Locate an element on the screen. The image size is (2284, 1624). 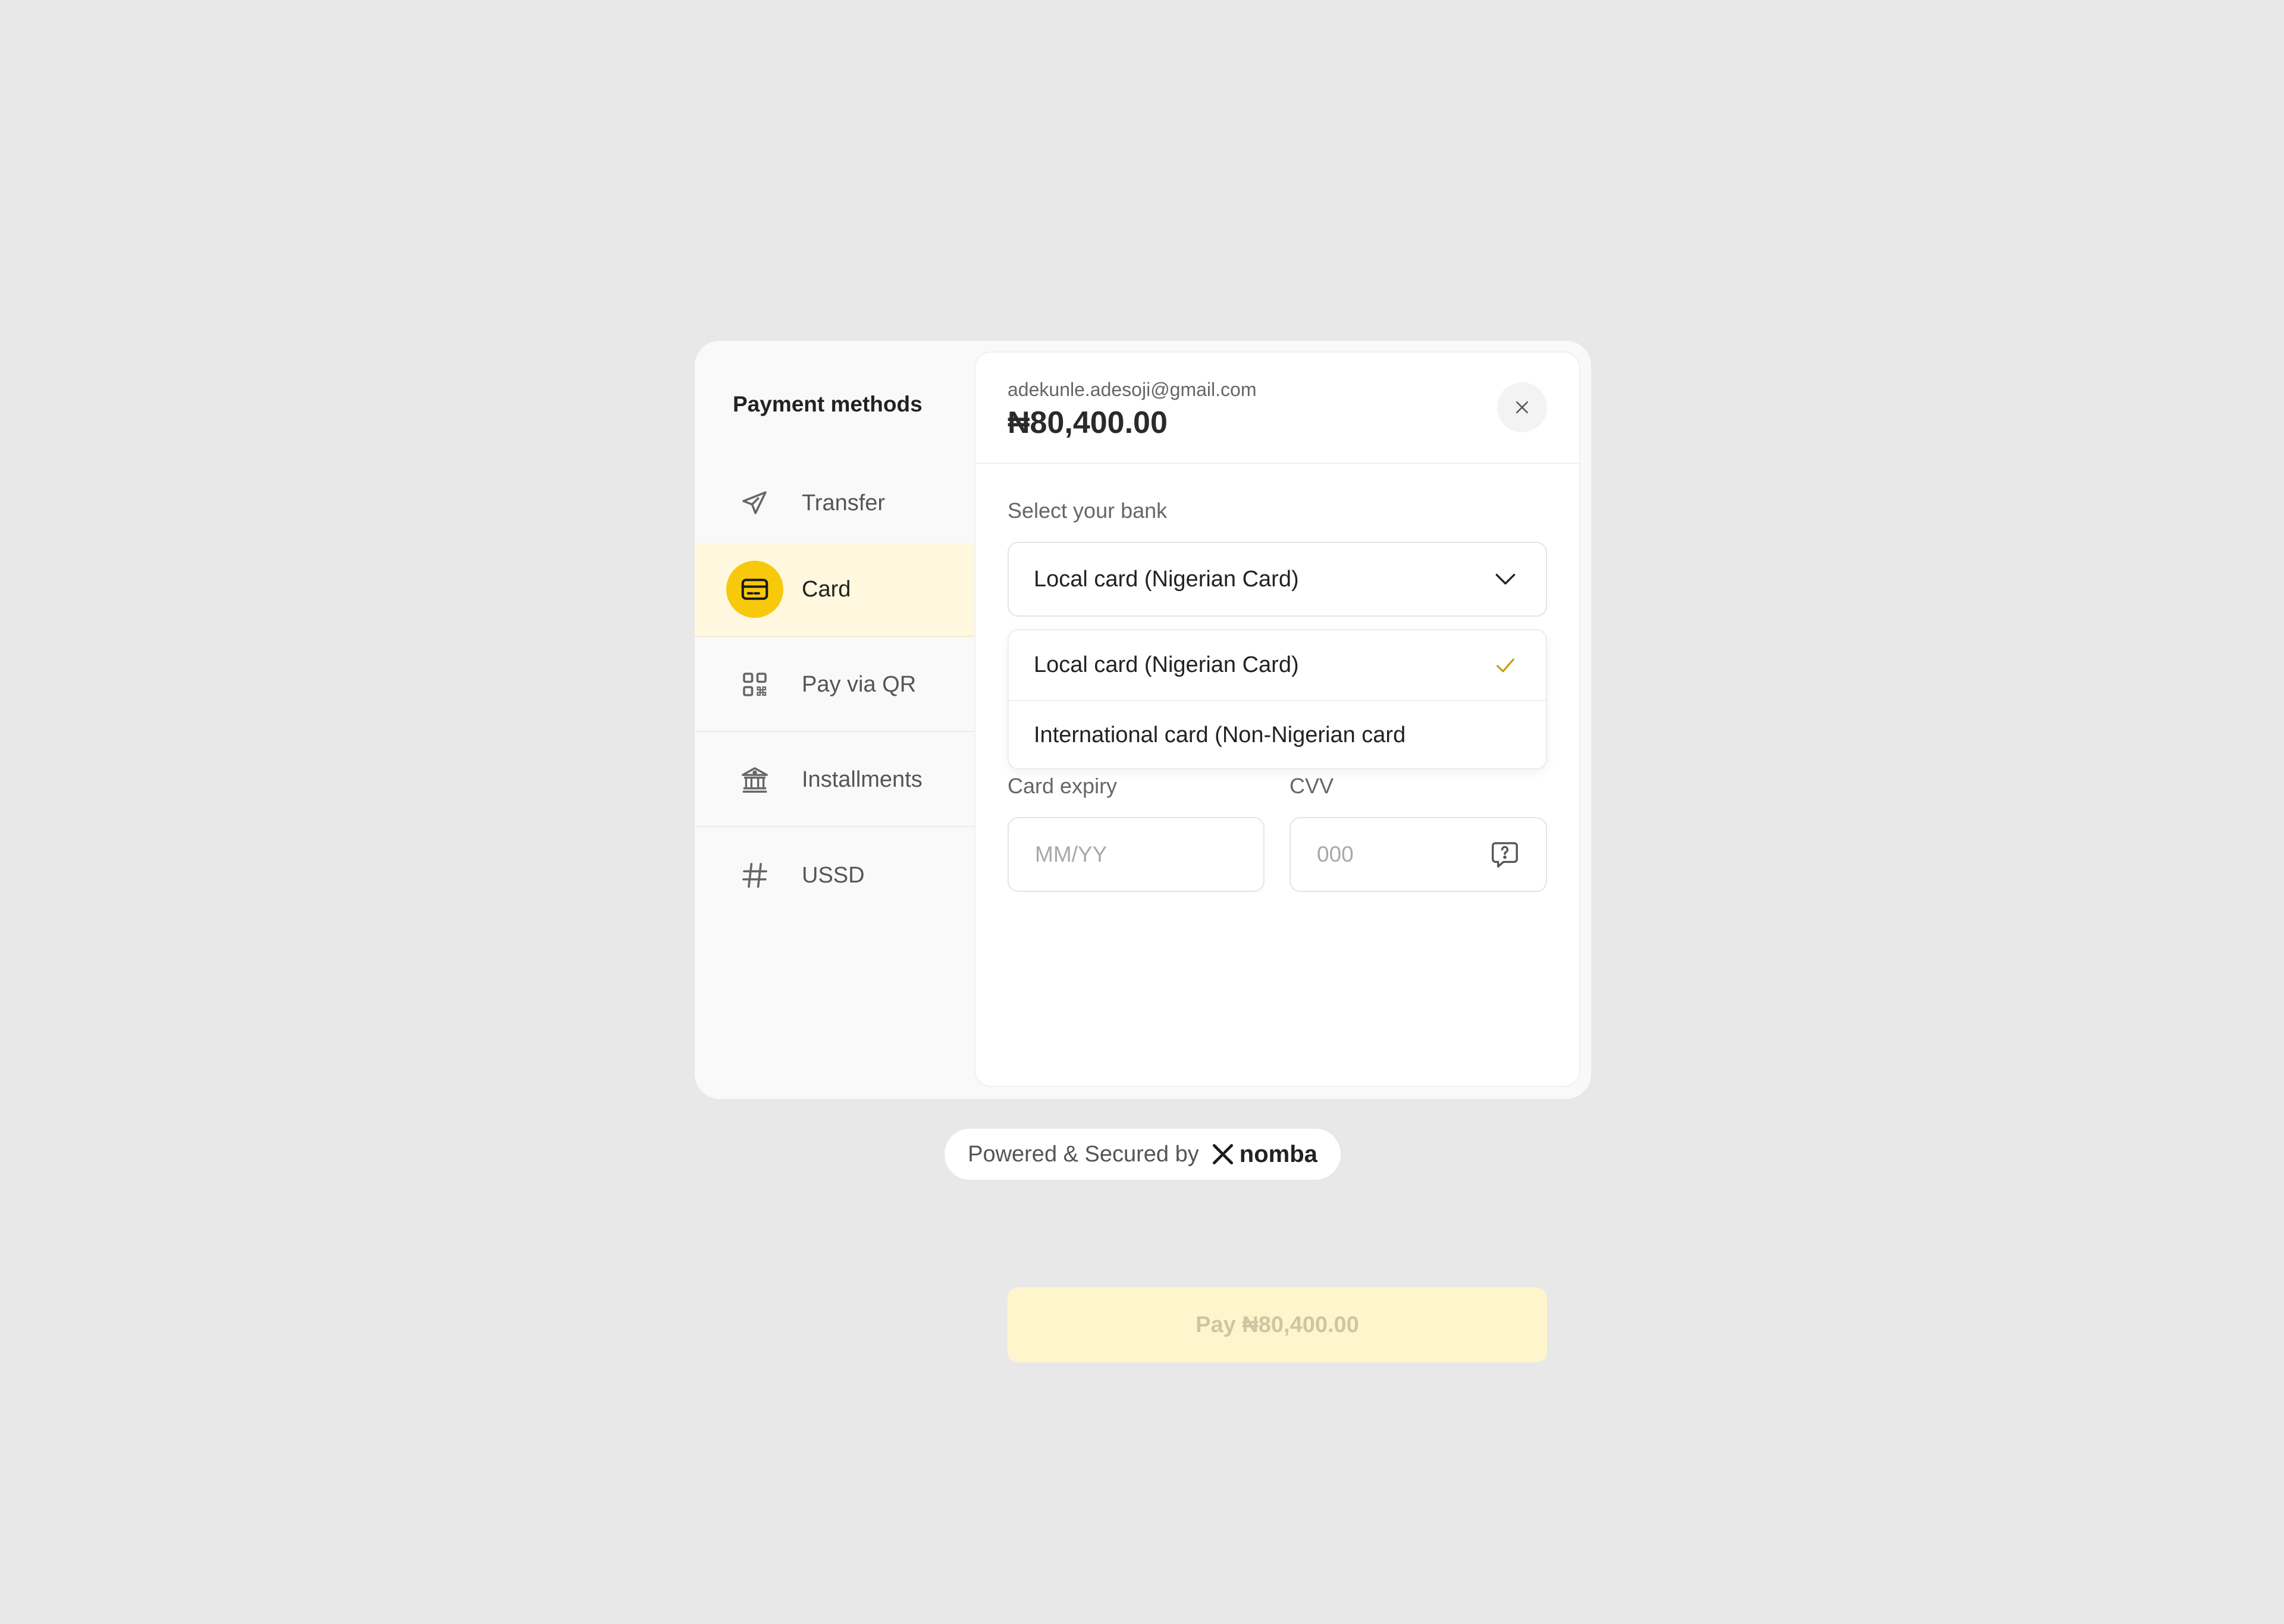
customer-email: adekunle.adesoji@gmail.com is located at coordinates (1133, 389).